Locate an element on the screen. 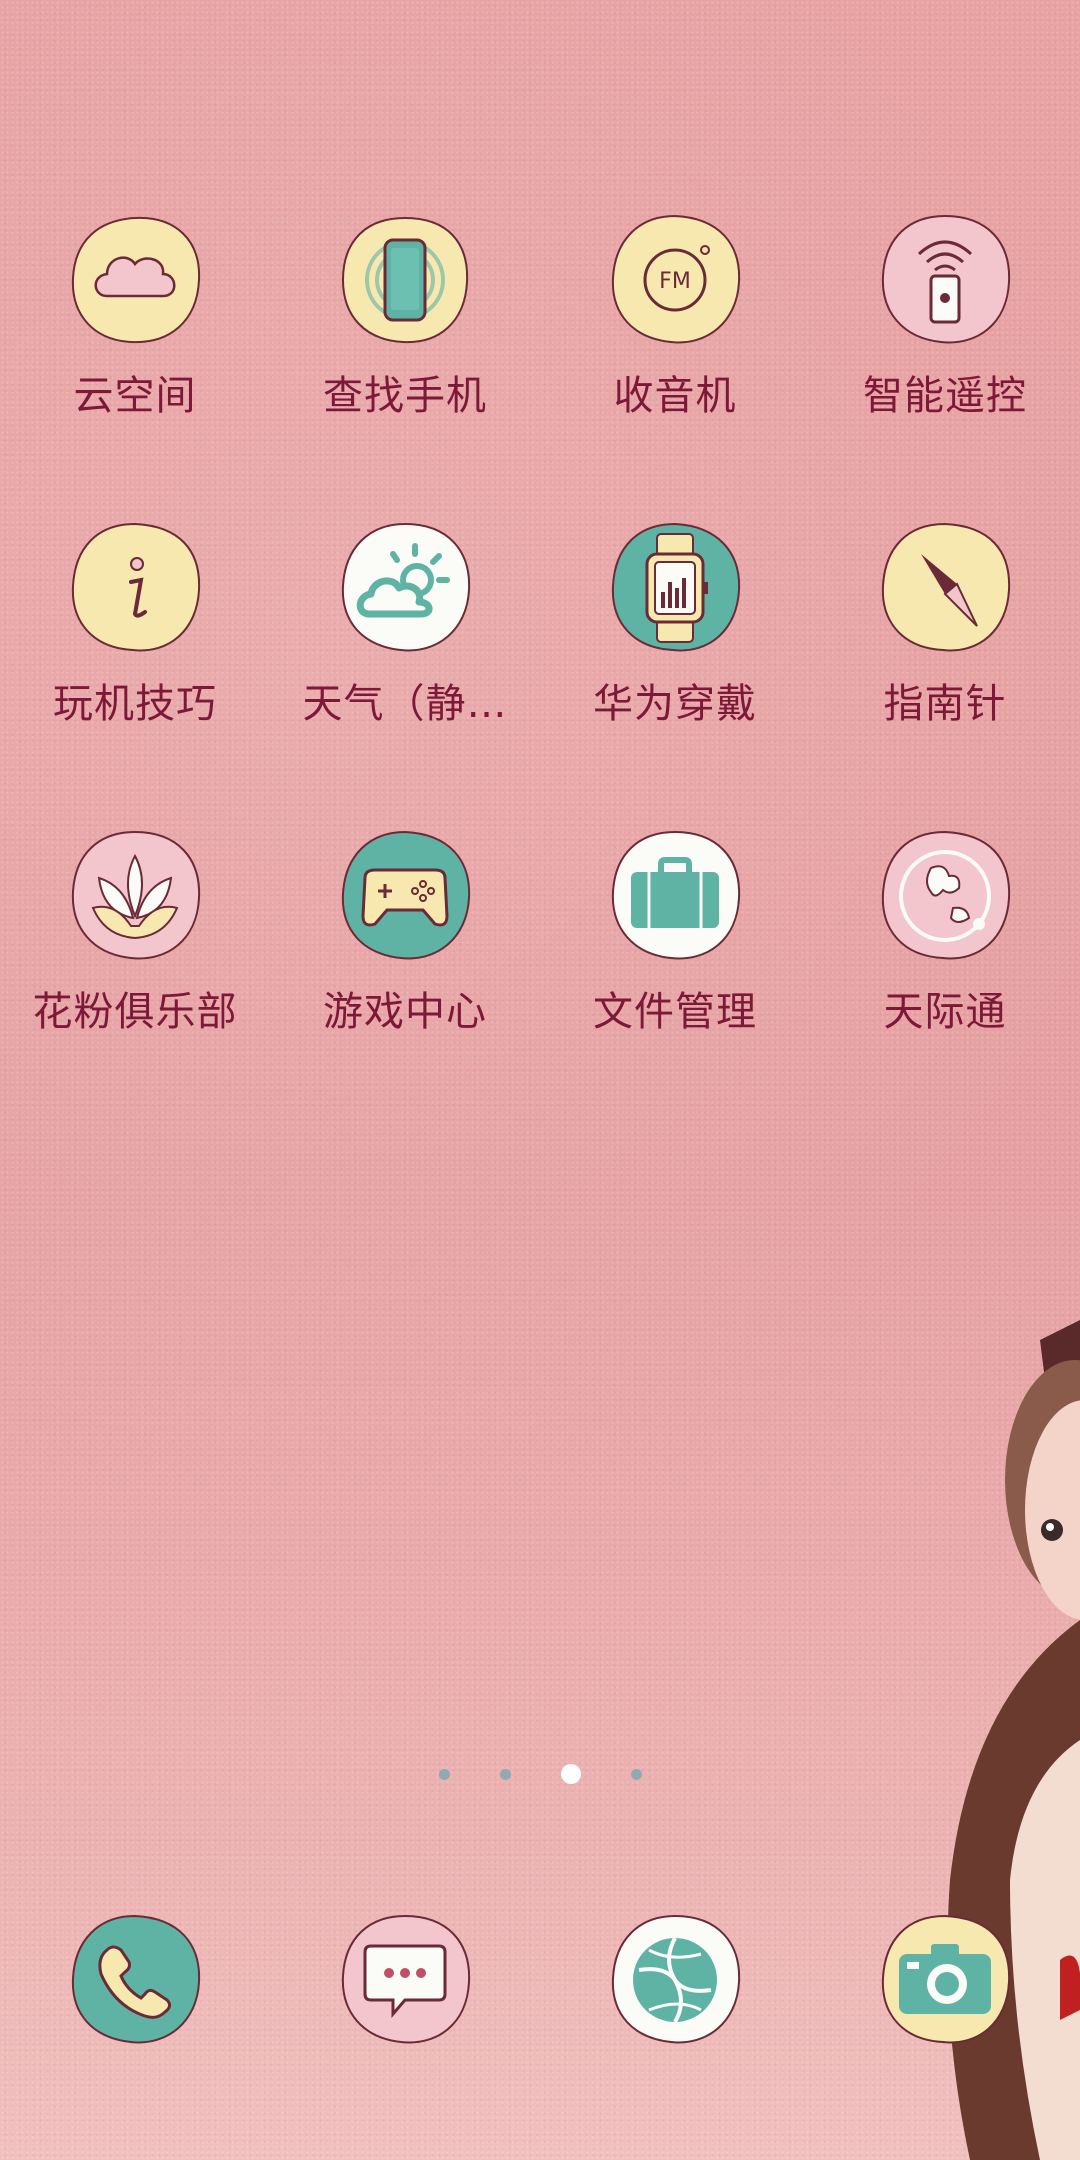  app-label: 华为穿戴 is located at coordinates (675, 704).